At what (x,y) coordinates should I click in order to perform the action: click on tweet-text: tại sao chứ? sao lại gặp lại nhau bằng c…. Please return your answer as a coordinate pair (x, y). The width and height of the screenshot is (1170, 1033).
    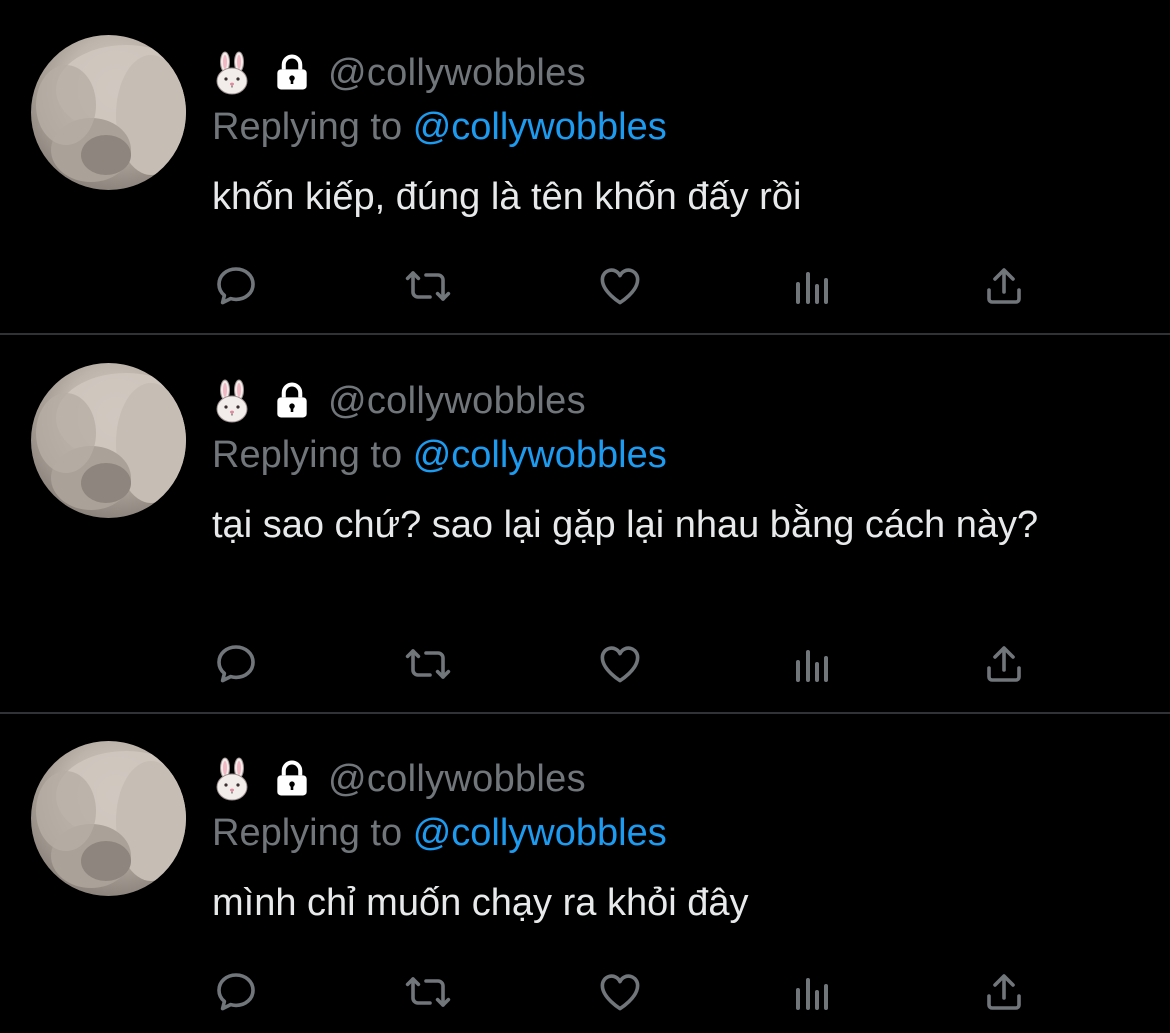
    Looking at the image, I should click on (625, 525).